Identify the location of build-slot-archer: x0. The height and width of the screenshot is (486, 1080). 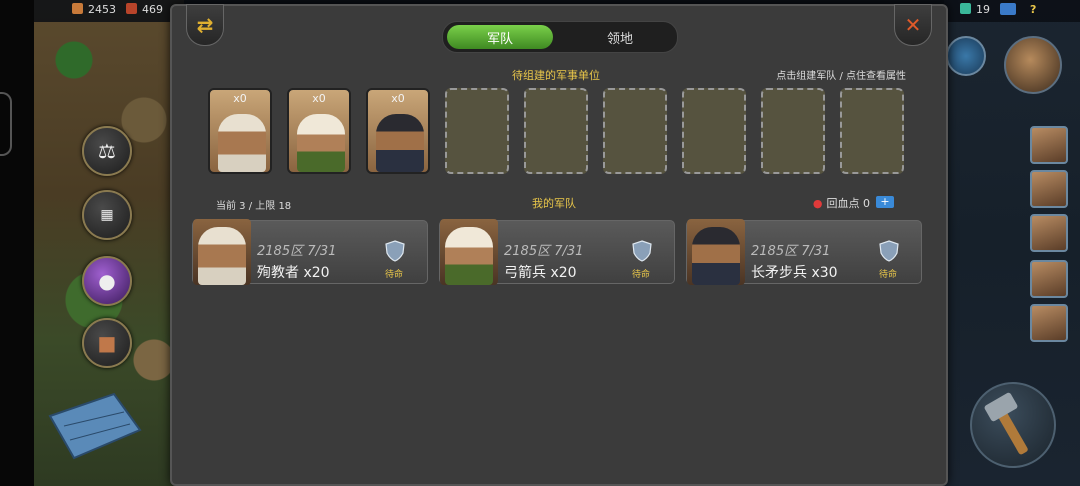
(319, 131).